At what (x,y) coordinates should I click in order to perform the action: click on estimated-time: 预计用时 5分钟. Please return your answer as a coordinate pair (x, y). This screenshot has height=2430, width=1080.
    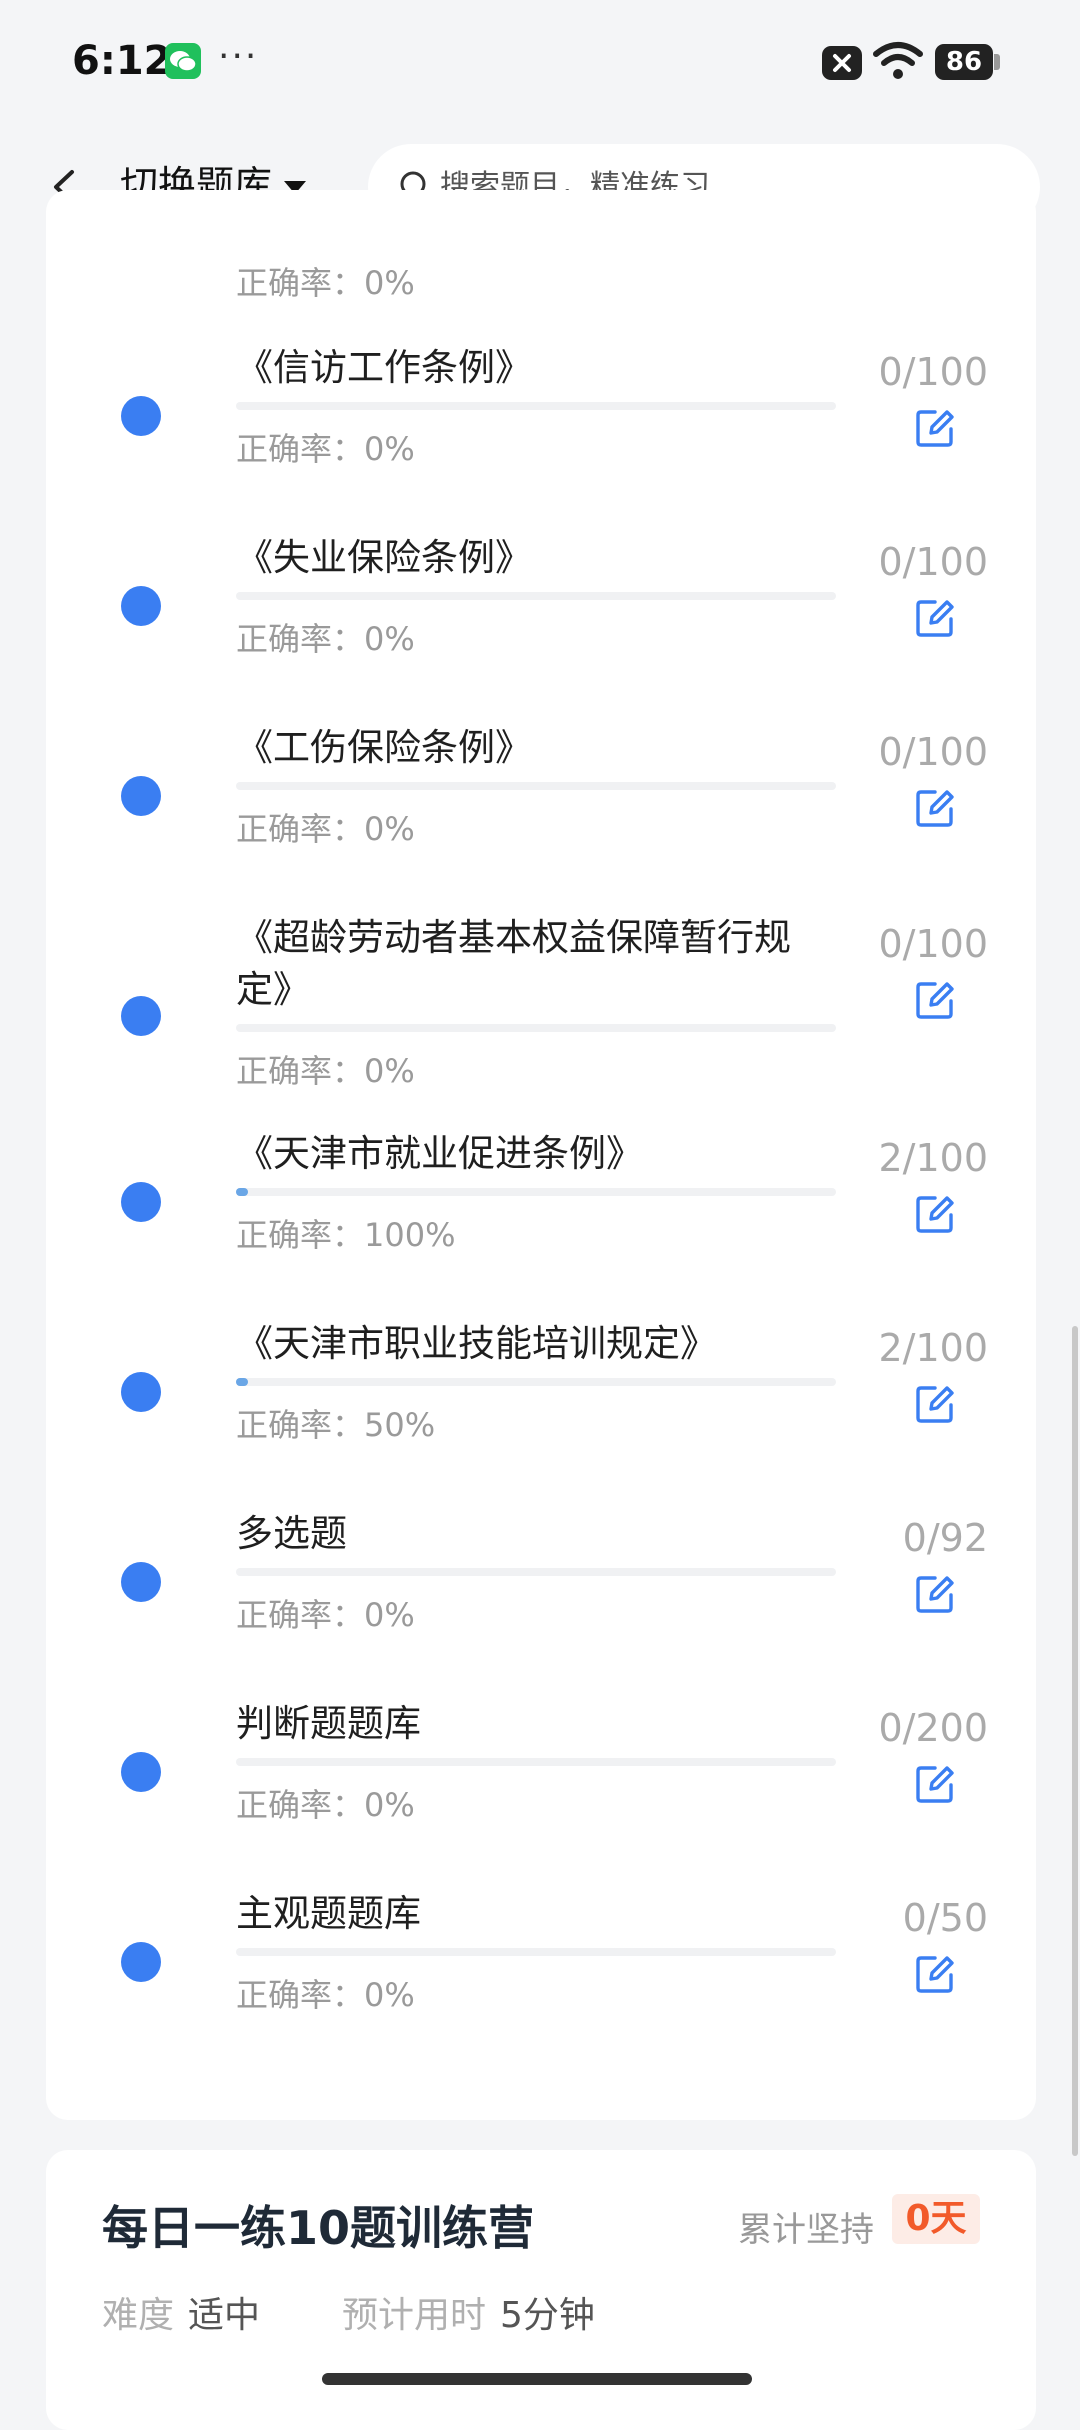
    Looking at the image, I should click on (468, 2312).